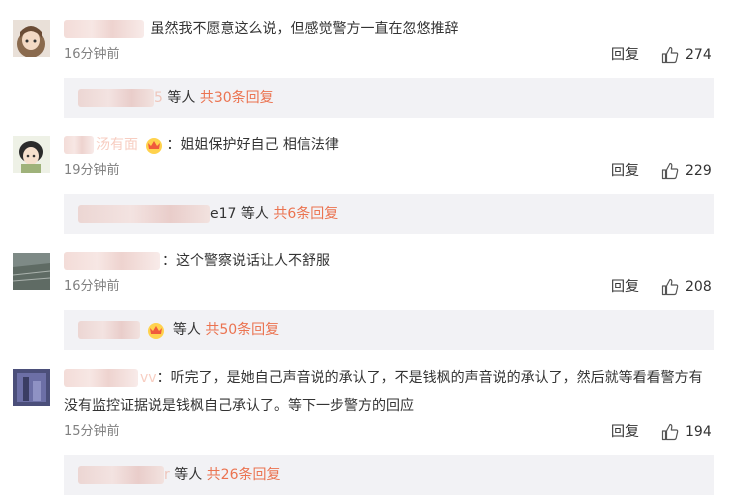  I want to click on like-button: 229, so click(686, 171).